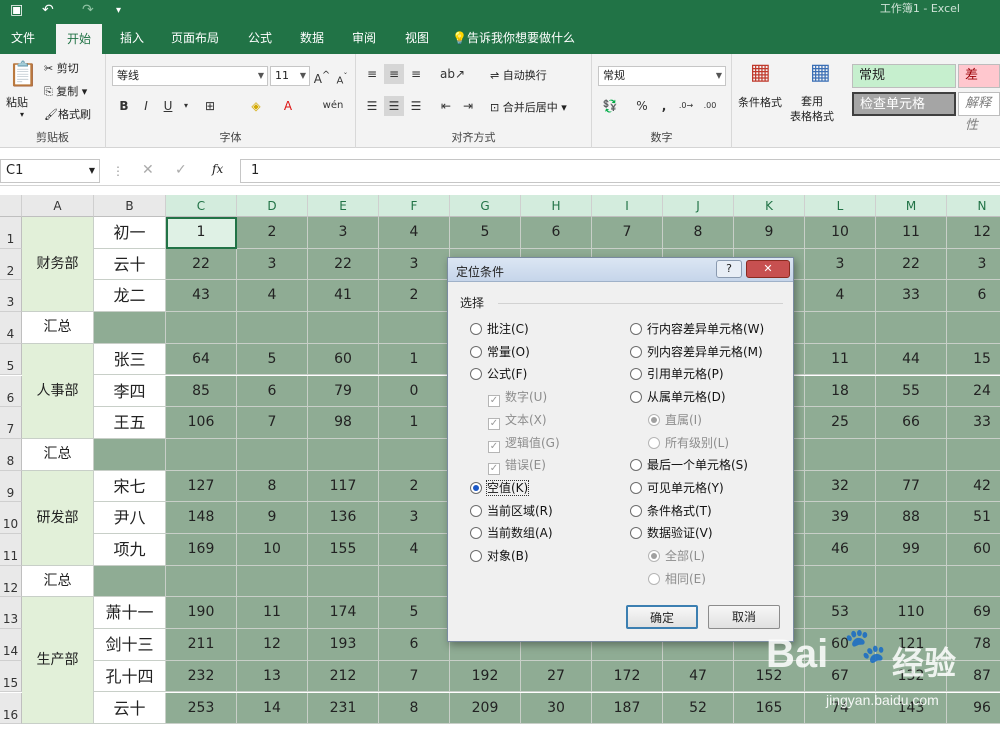 This screenshot has height=738, width=1000. What do you see at coordinates (130, 708) in the screenshot?
I see `name-cell: 云十` at bounding box center [130, 708].